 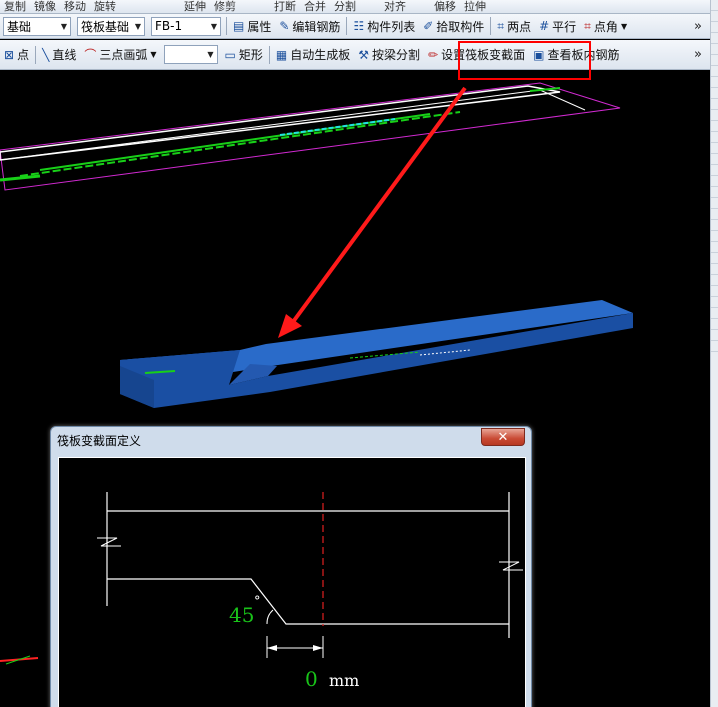 What do you see at coordinates (311, 679) in the screenshot?
I see `offset-value: 0` at bounding box center [311, 679].